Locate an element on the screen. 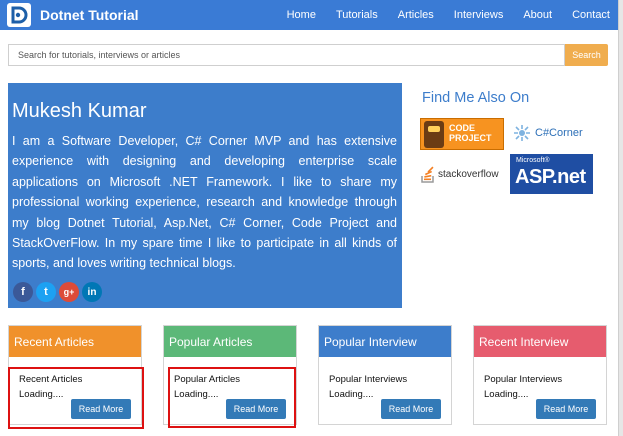  aspnet-microsoft-text: Microsoft® is located at coordinates (533, 160).